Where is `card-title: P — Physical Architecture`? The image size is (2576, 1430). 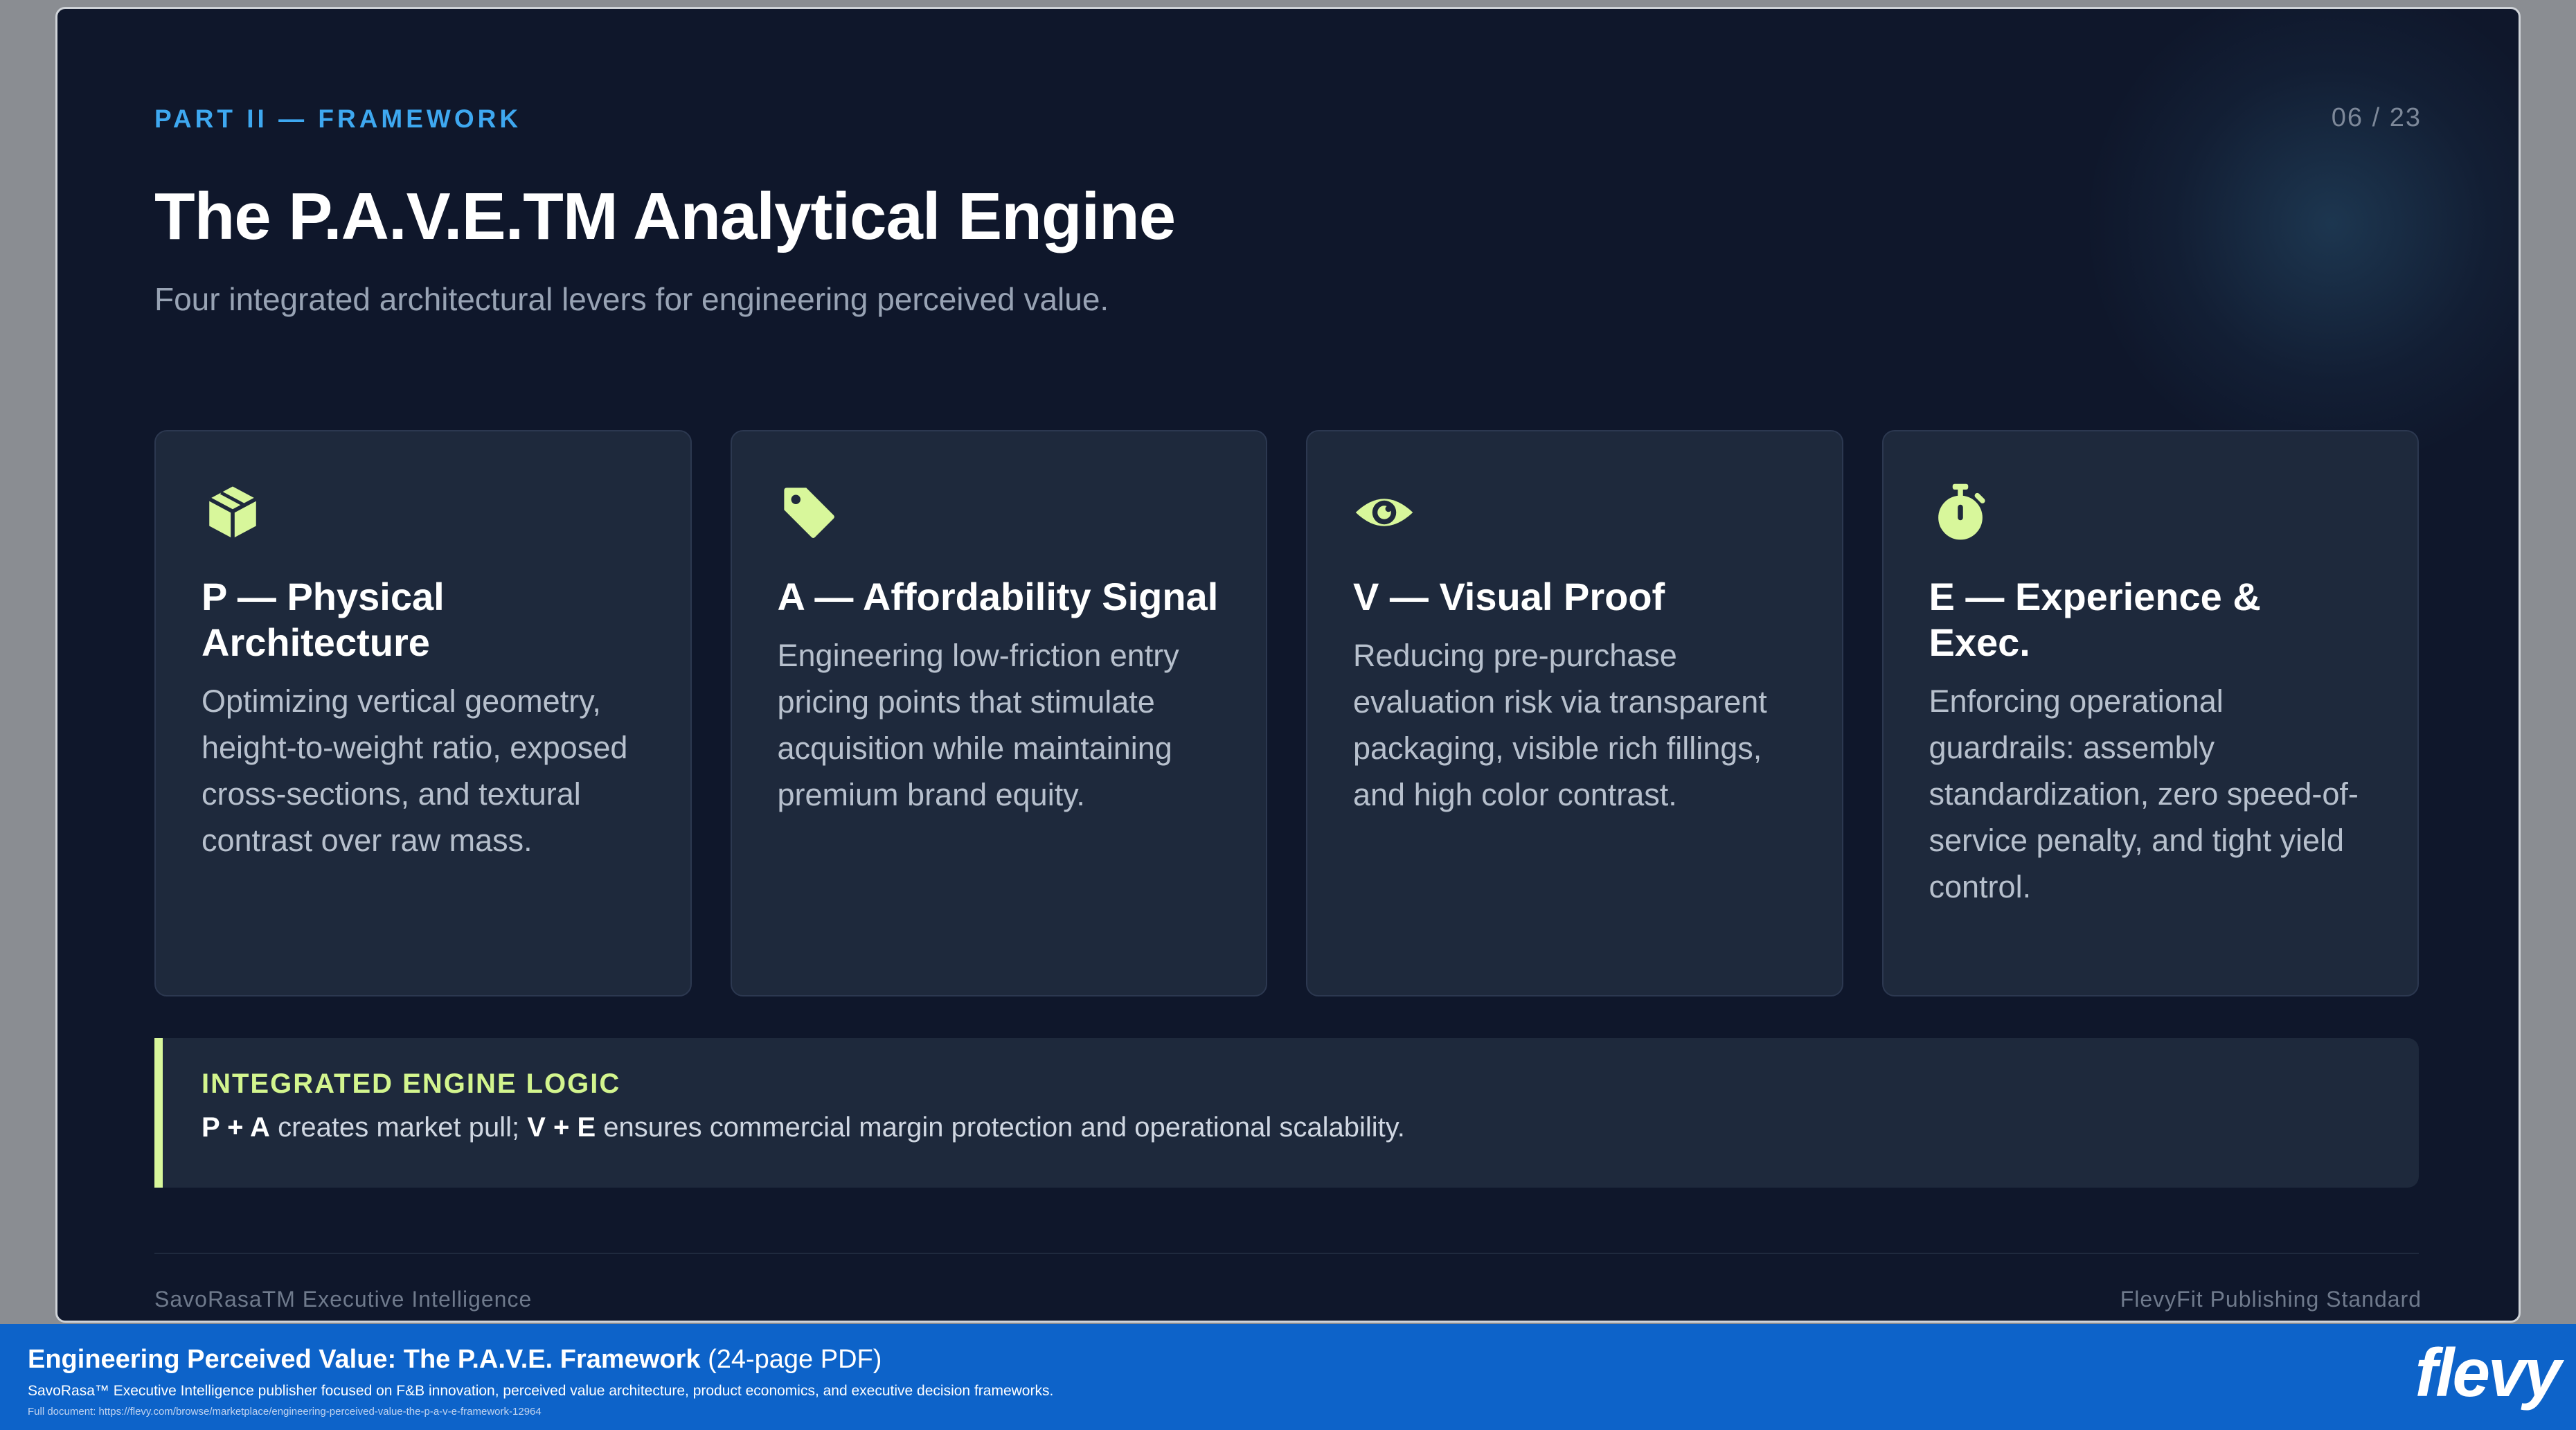
card-title: P — Physical Architecture is located at coordinates (323, 619).